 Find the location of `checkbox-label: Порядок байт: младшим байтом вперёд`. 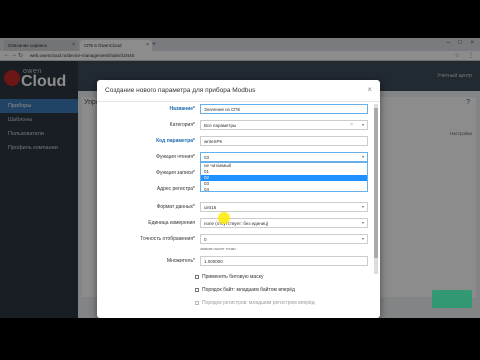

checkbox-label: Порядок байт: младшим байтом вперёд is located at coordinates (248, 290).